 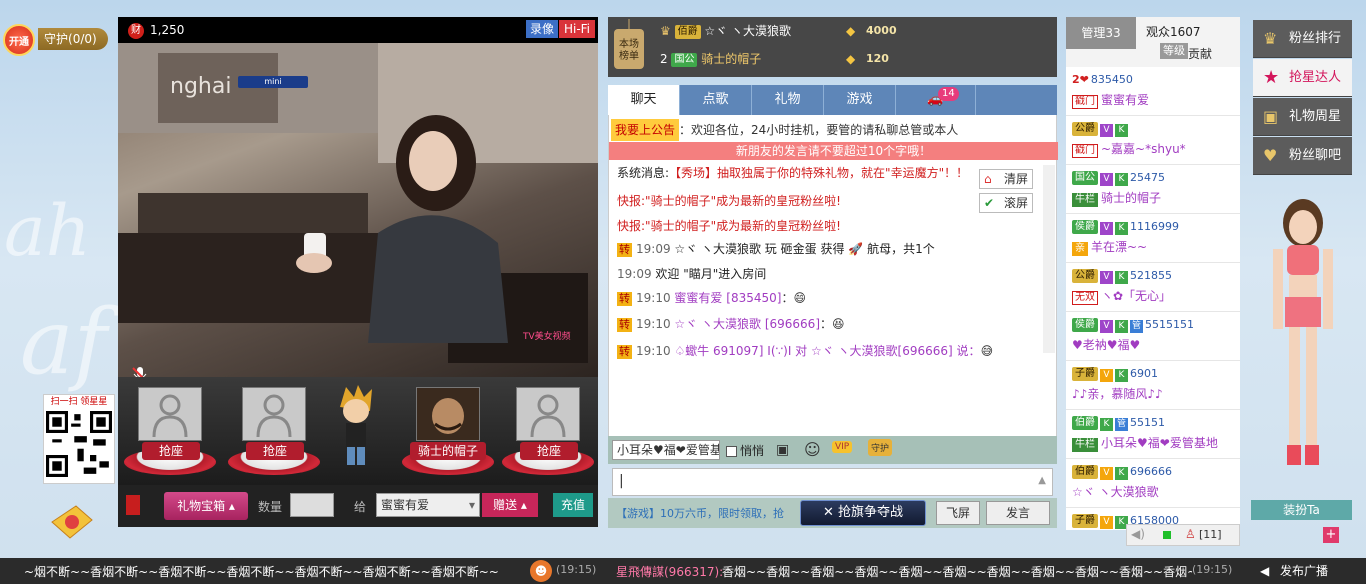 I want to click on chat-input: | ▲, so click(x=832, y=482).